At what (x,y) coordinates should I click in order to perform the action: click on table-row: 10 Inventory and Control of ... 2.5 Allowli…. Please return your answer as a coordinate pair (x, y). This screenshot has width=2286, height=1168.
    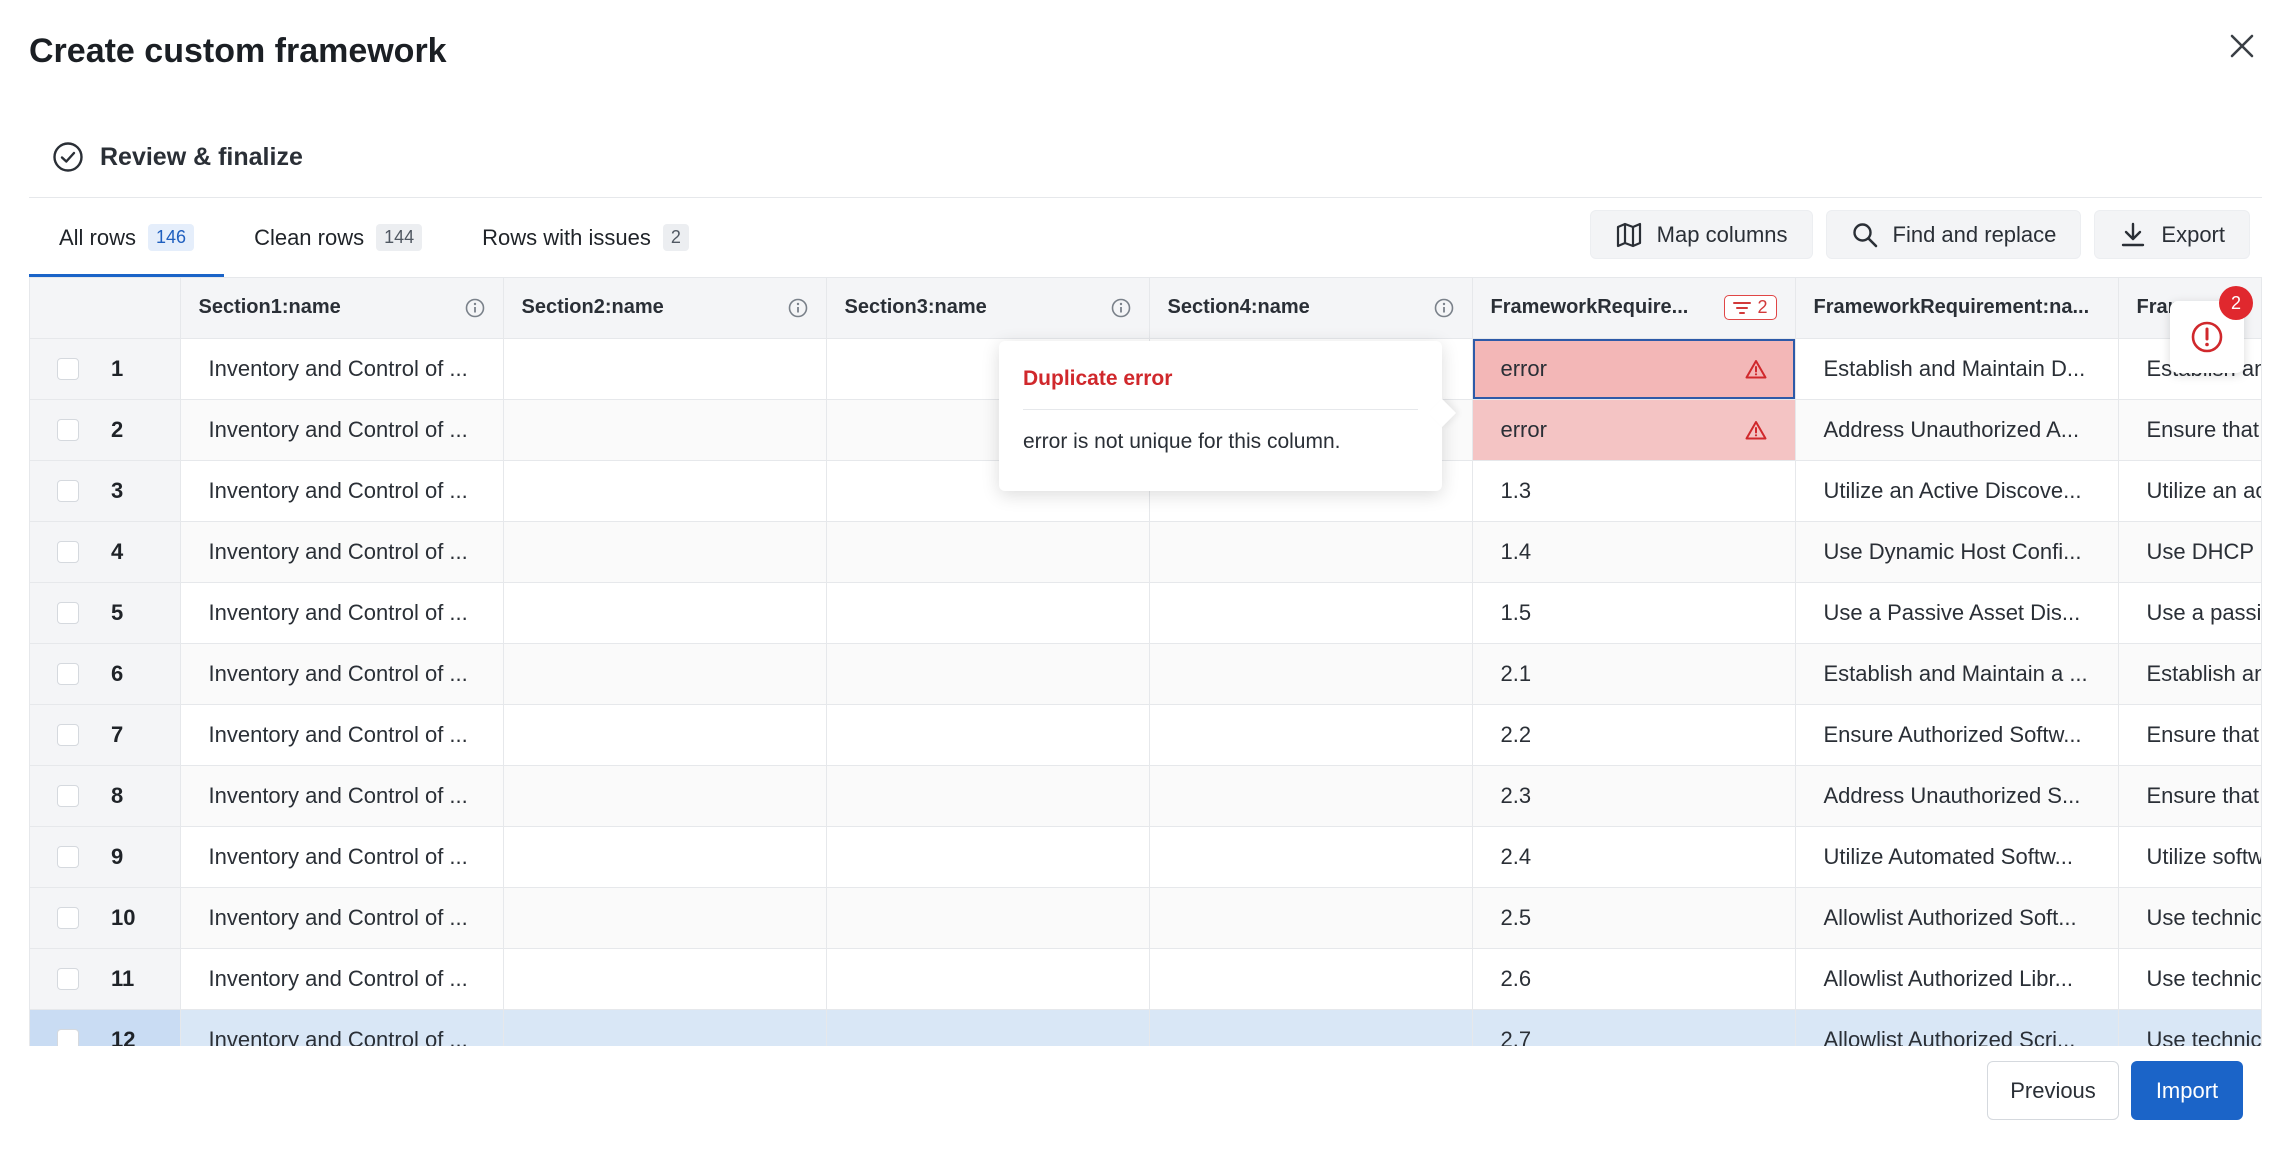
    Looking at the image, I should click on (1145, 918).